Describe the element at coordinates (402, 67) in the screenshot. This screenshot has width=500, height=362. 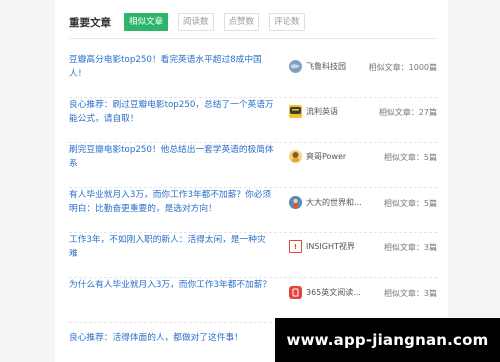
I see `similar-count: 相似文章：1000篇` at that location.